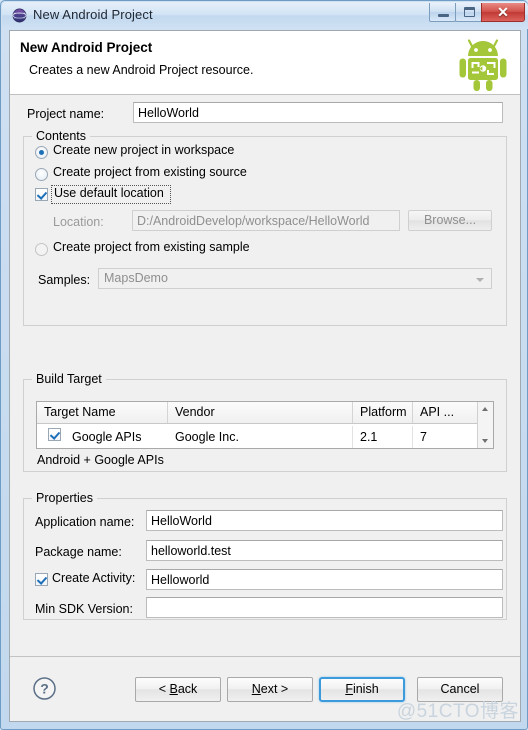  What do you see at coordinates (150, 172) in the screenshot?
I see `radio-create-project-from-existing-source-label: Create project from existing source` at bounding box center [150, 172].